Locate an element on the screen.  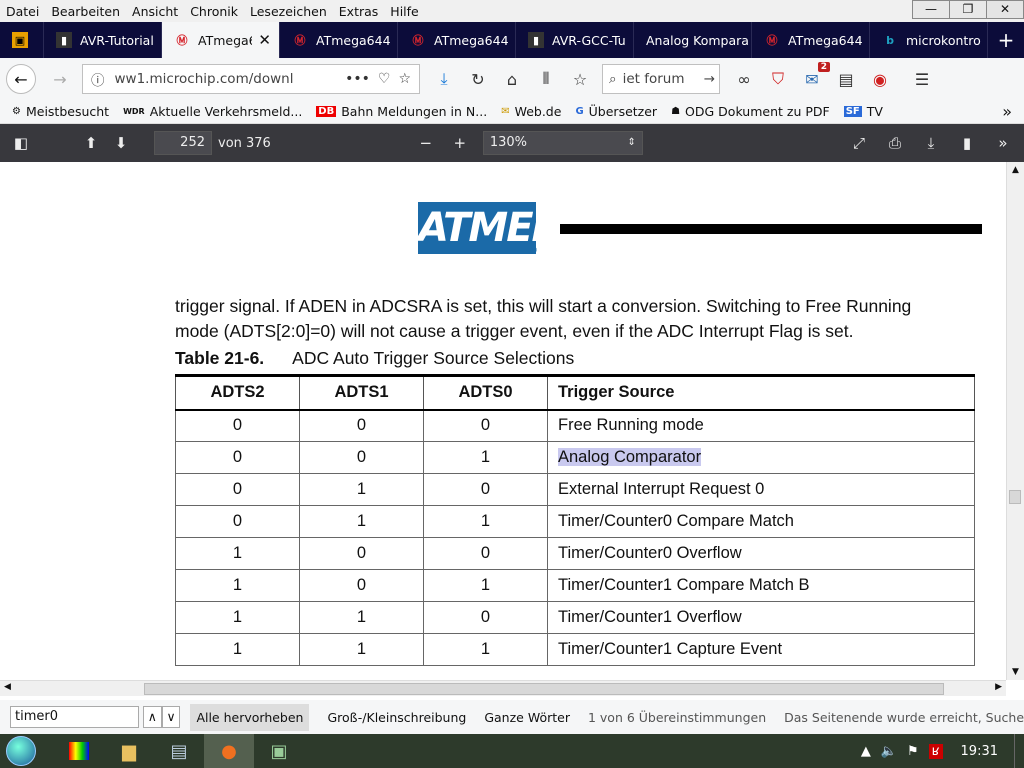
tab-pinned: ▣ is located at coordinates (22, 40).